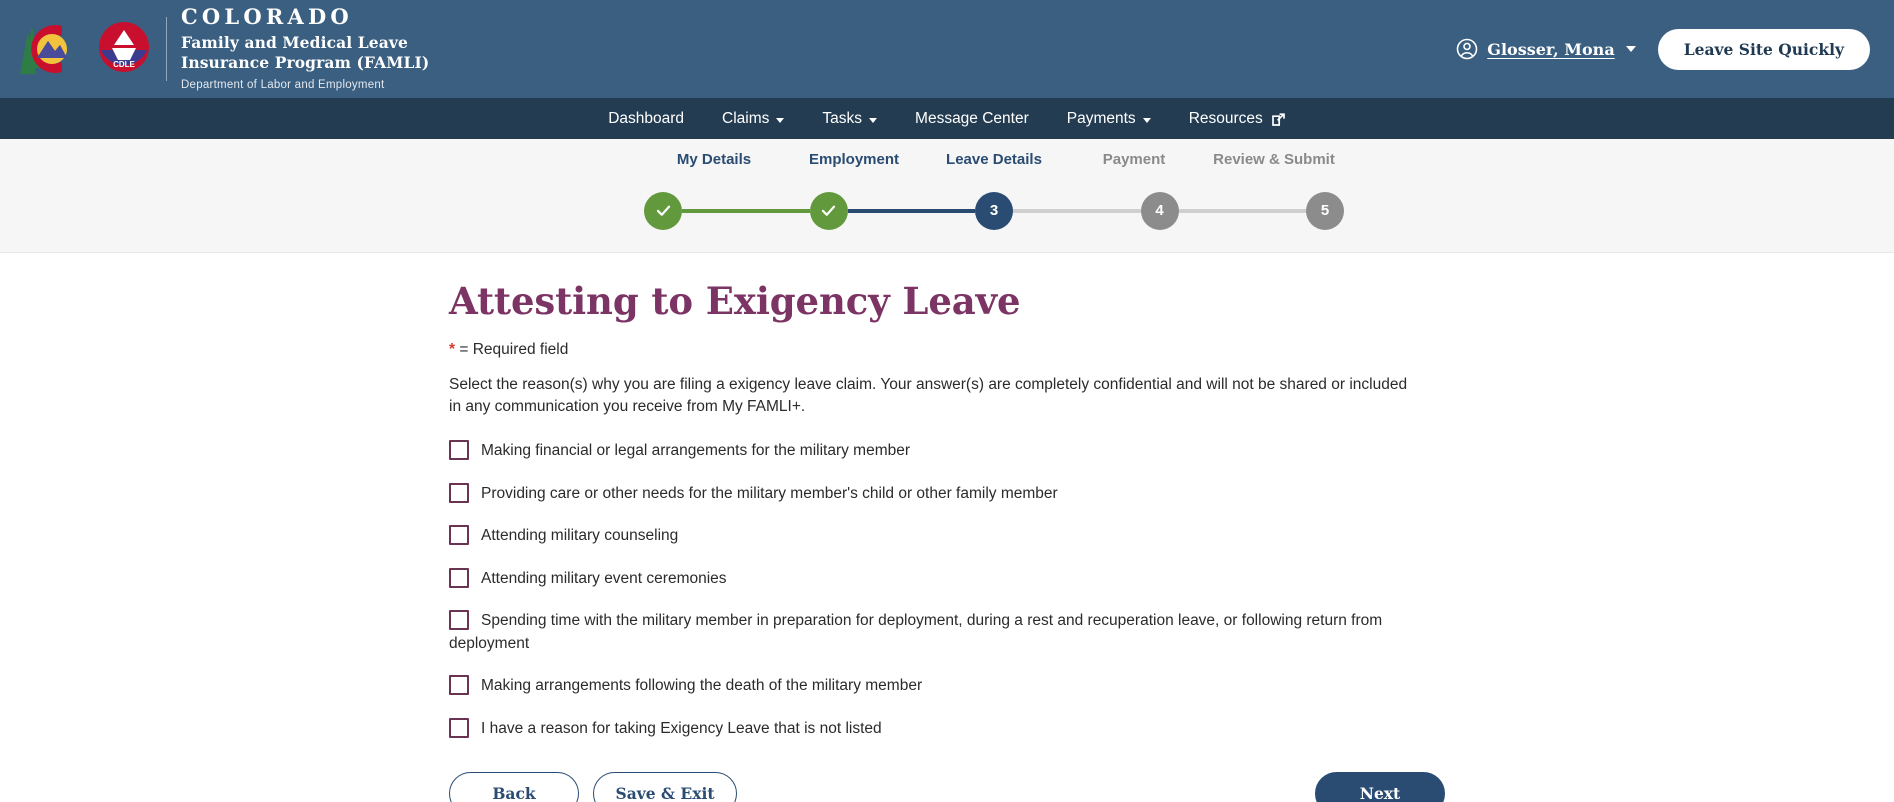 This screenshot has height=802, width=1894. What do you see at coordinates (1101, 118) in the screenshot?
I see `nav-item-label: Payments` at bounding box center [1101, 118].